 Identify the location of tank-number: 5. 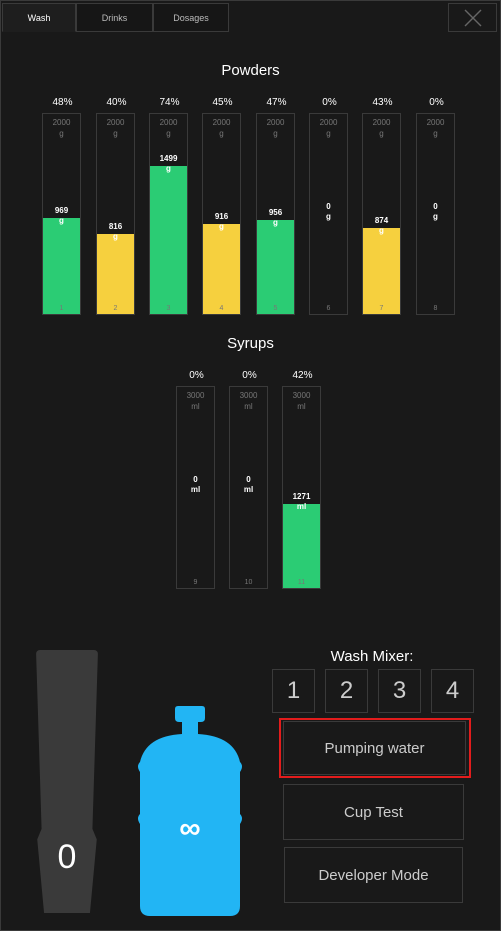
(275, 308).